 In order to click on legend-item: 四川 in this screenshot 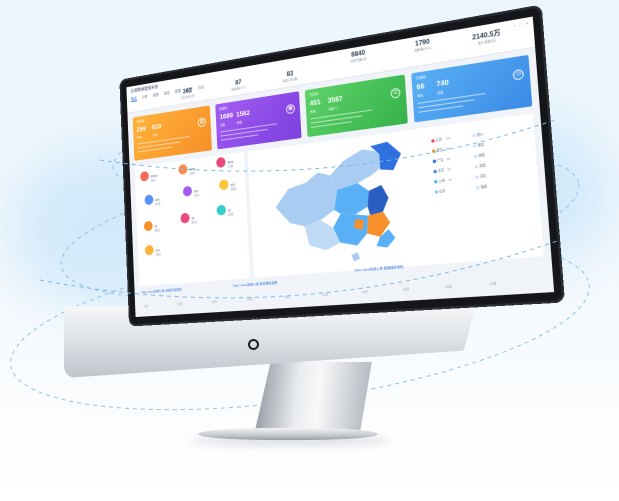, I will do `click(479, 134)`.